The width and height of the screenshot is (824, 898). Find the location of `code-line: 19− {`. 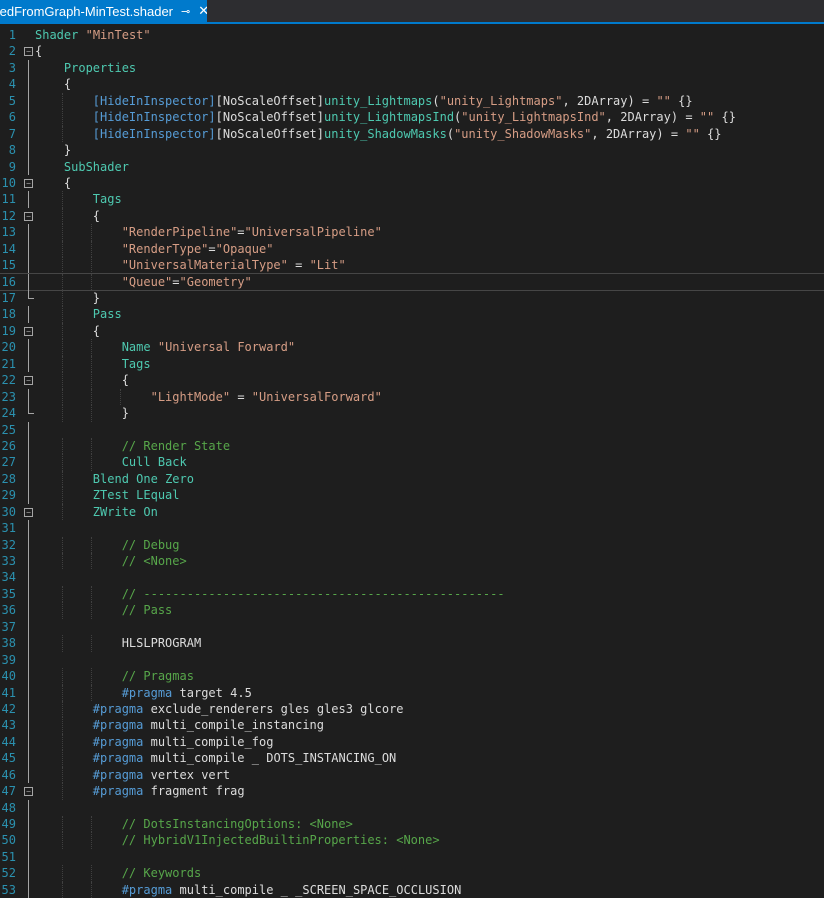

code-line: 19− { is located at coordinates (412, 331).